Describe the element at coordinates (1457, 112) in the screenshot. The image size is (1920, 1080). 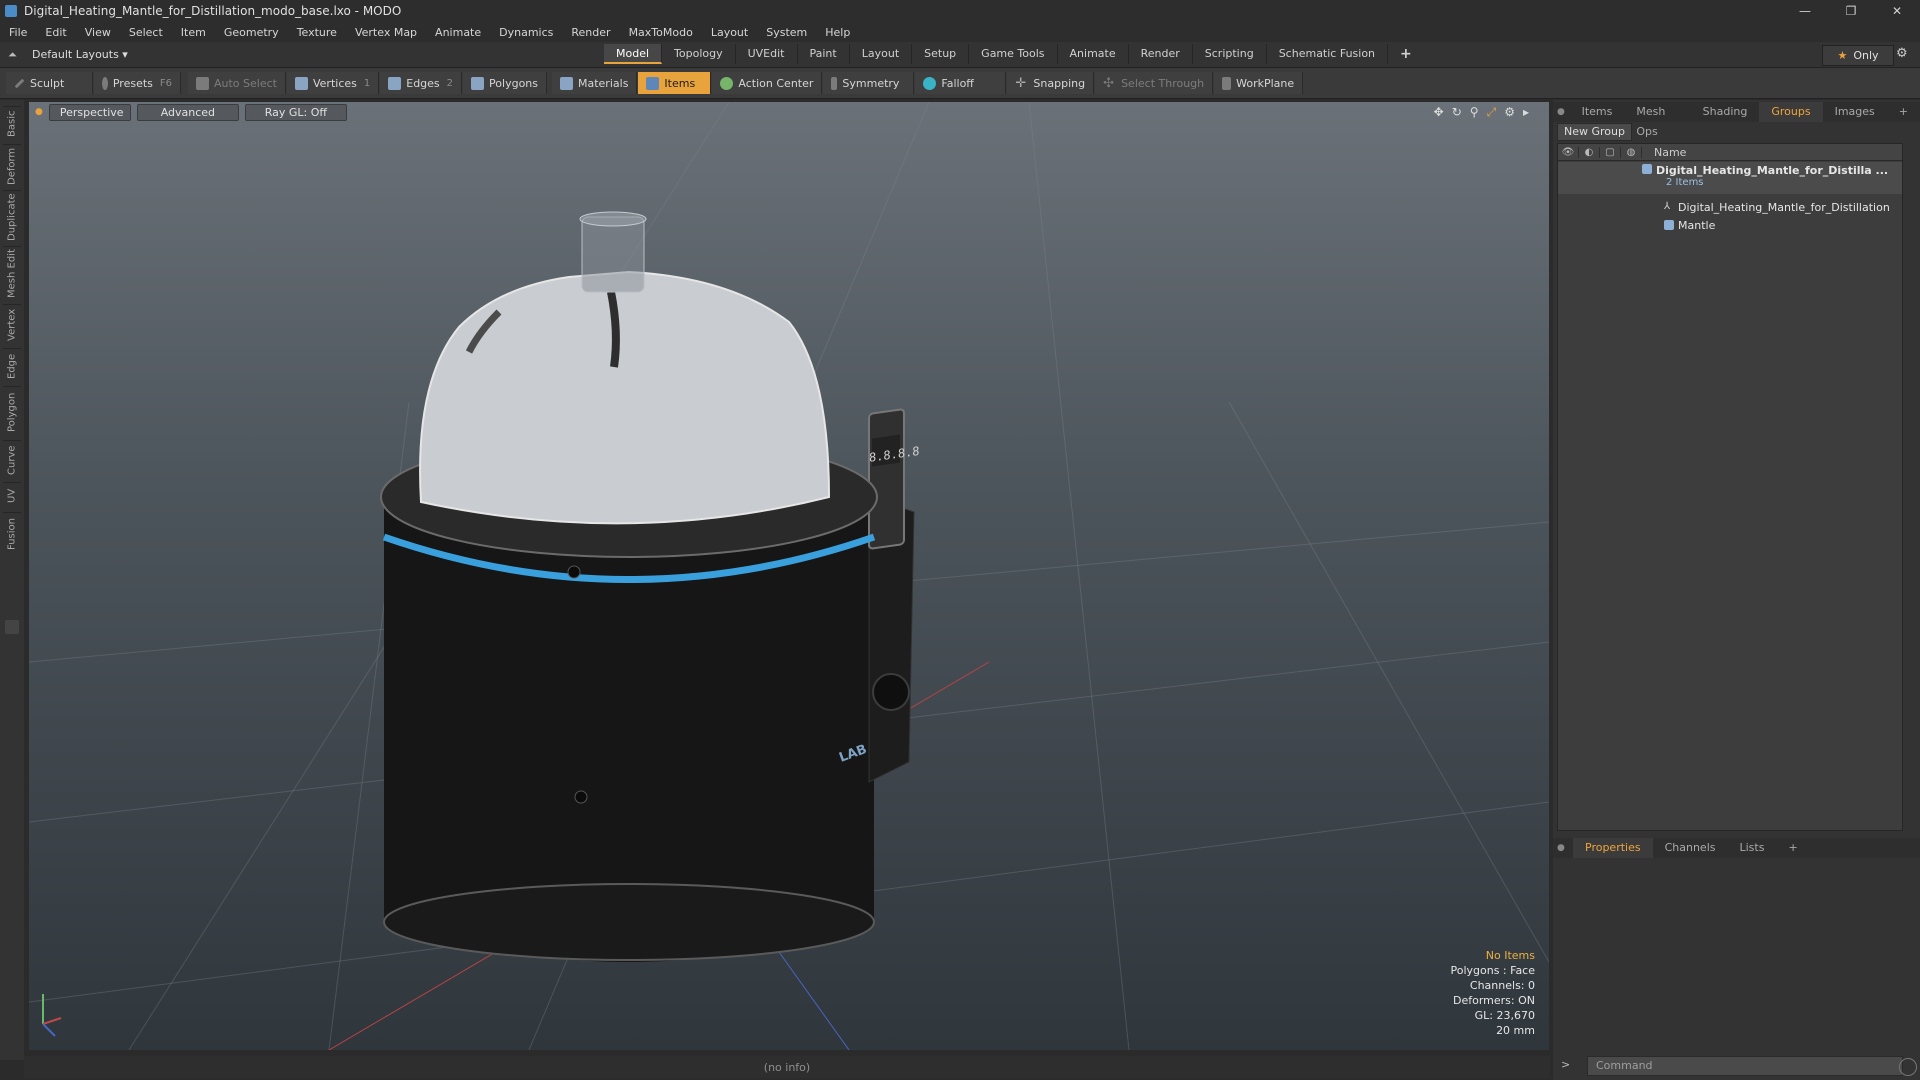
I see `rotate-icon: ↻` at that location.